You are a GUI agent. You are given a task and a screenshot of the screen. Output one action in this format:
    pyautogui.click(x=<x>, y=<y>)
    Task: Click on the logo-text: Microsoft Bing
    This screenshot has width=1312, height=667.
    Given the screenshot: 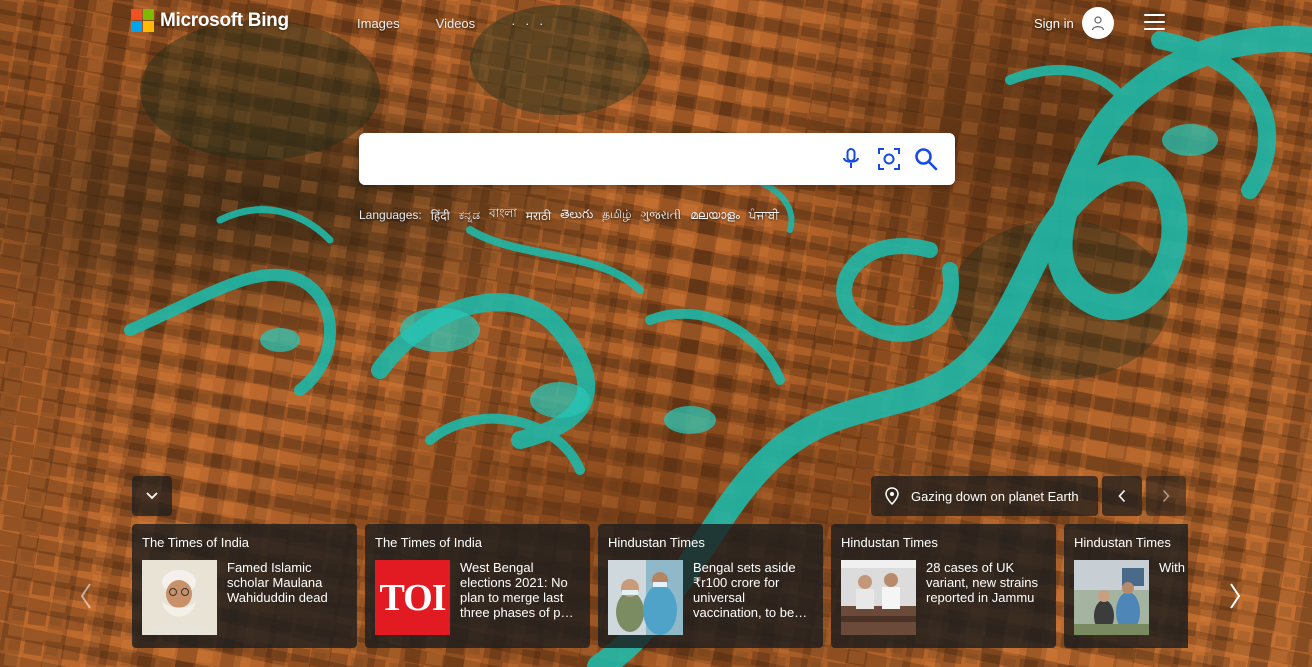 What is the action you would take?
    pyautogui.click(x=224, y=20)
    